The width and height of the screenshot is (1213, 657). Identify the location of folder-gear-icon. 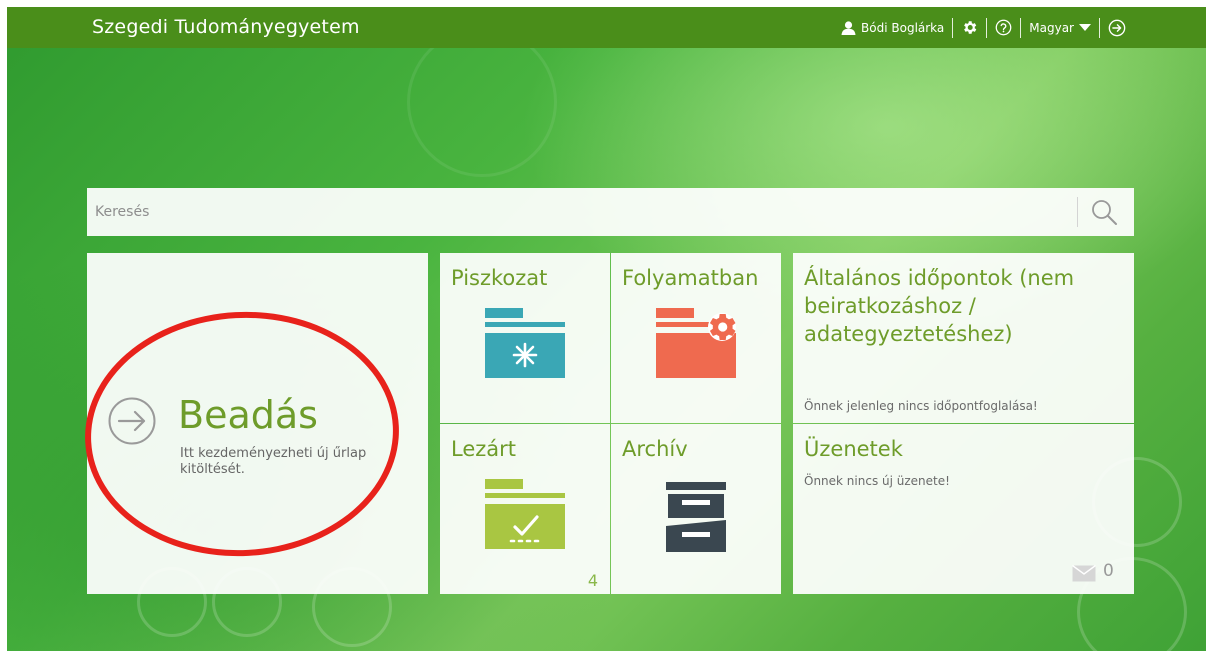
(697, 346).